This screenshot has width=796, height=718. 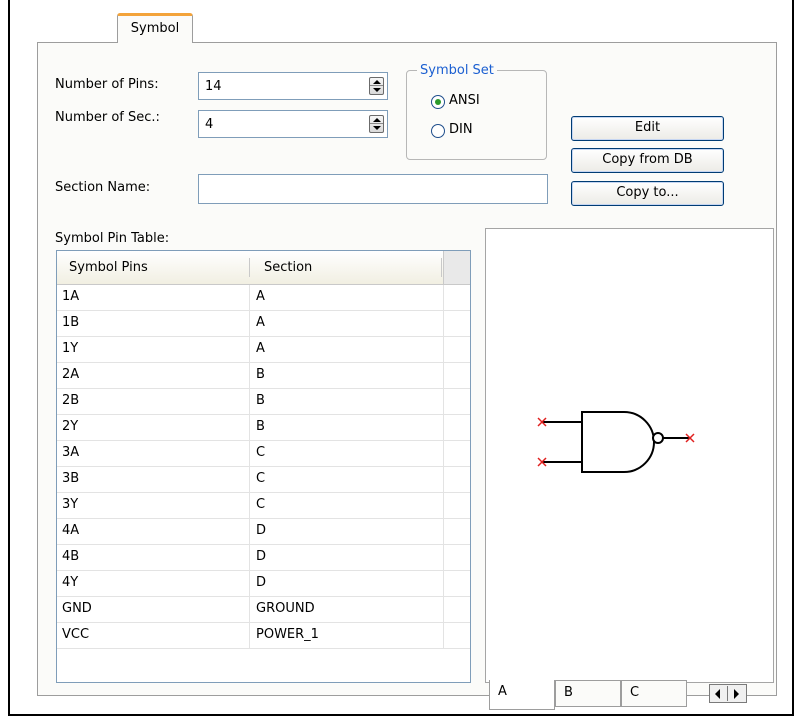 What do you see at coordinates (285, 608) in the screenshot?
I see `cell-section: GROUND` at bounding box center [285, 608].